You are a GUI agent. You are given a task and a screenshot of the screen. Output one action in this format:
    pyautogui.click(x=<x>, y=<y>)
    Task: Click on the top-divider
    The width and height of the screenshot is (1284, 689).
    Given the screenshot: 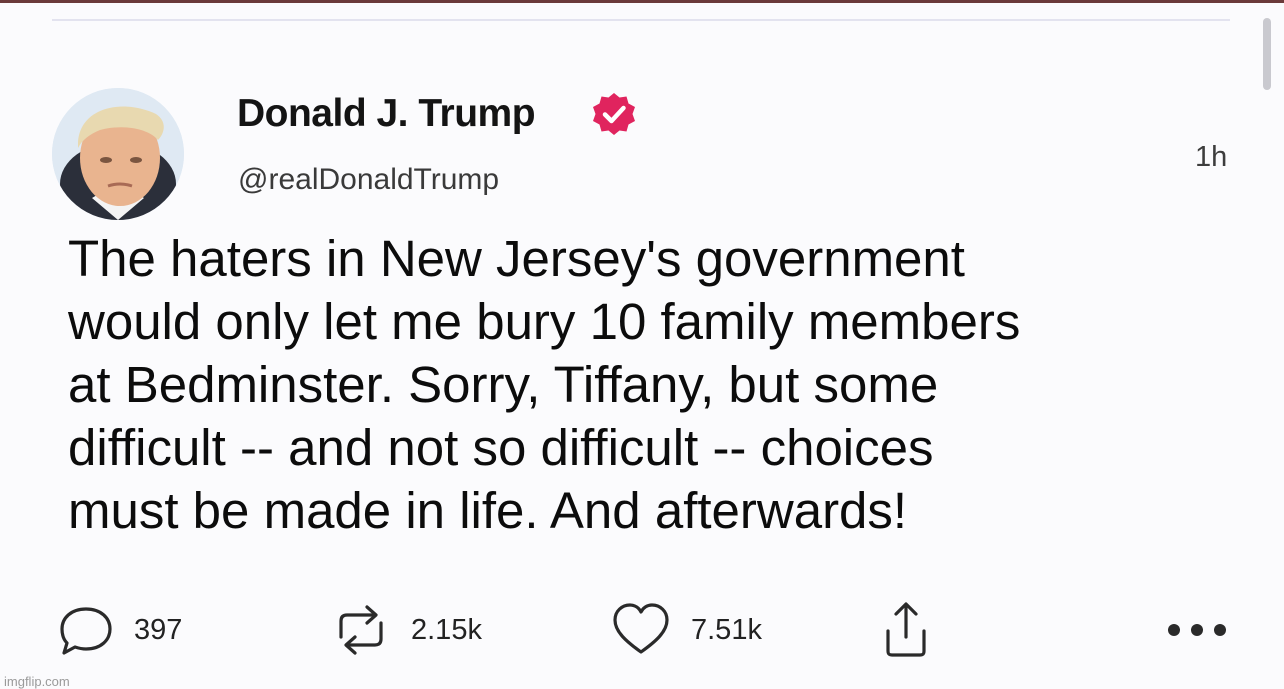 What is the action you would take?
    pyautogui.click(x=641, y=20)
    